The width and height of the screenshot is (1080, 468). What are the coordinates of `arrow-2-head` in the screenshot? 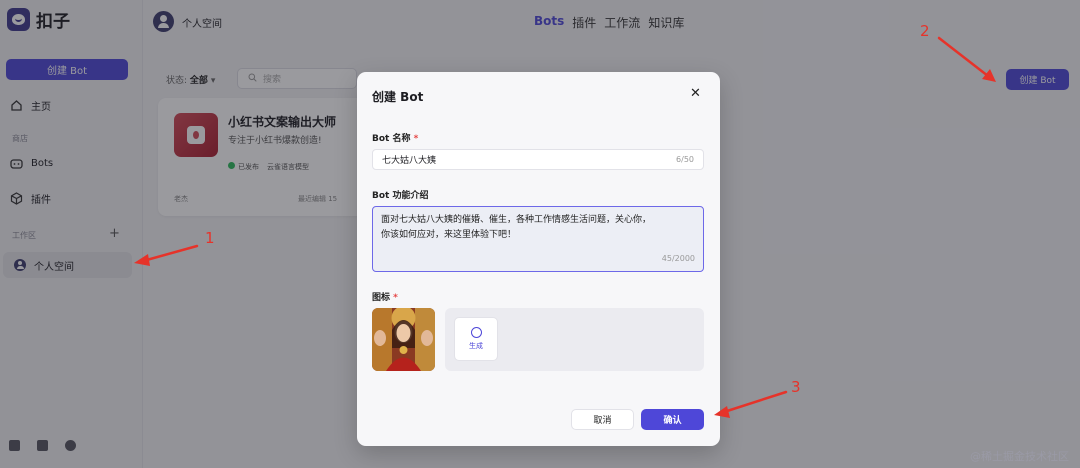 It's located at (989, 75).